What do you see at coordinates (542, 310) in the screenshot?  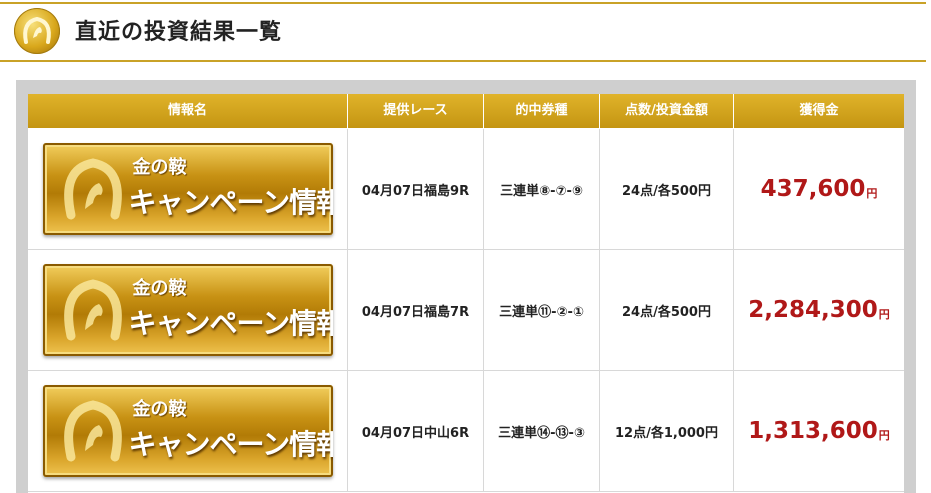 I see `ticket-cell: 三連単⑪-②-①` at bounding box center [542, 310].